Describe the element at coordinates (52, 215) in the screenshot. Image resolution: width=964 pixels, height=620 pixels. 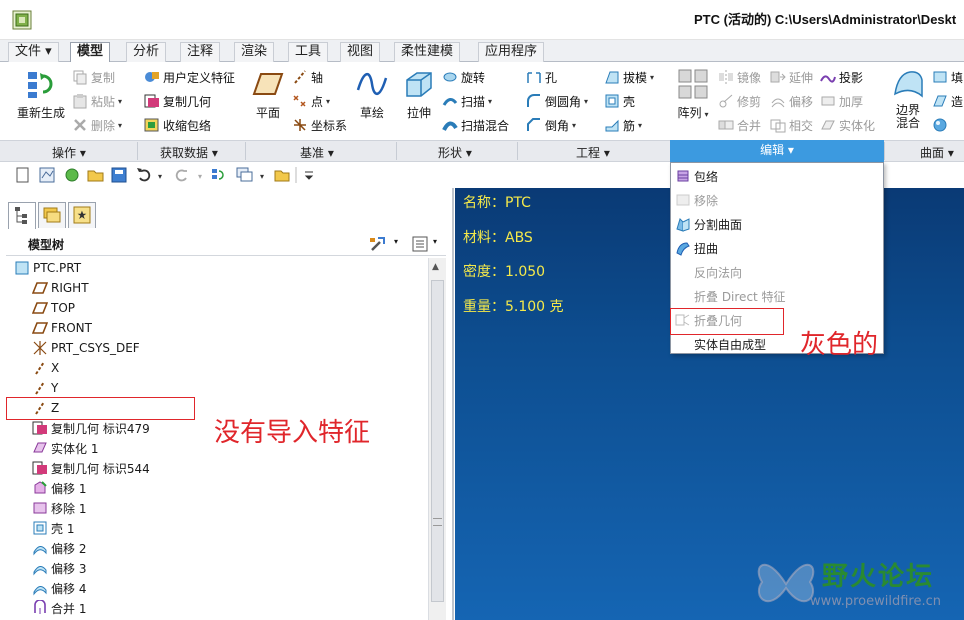
I see `tab-folder-browser` at that location.